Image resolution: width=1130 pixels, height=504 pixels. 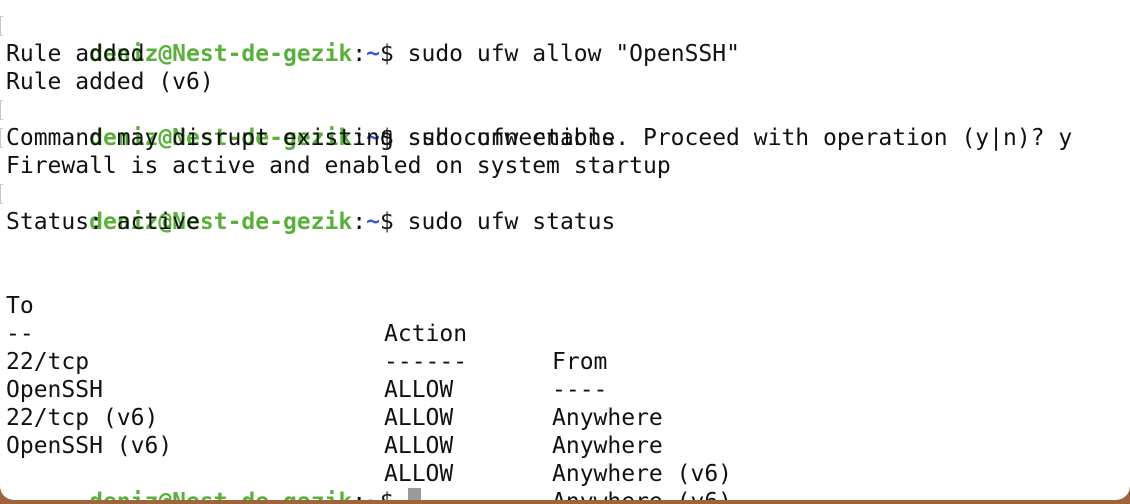 I want to click on text-cursor, so click(x=414, y=494).